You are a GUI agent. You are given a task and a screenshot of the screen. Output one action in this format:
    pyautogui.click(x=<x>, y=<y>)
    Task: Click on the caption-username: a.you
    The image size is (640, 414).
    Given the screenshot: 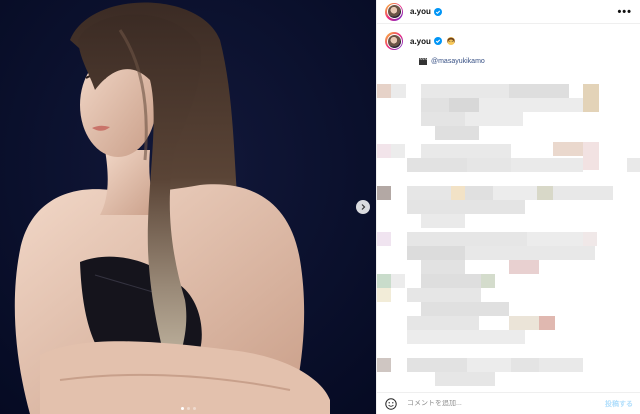 What is the action you would take?
    pyautogui.click(x=420, y=41)
    